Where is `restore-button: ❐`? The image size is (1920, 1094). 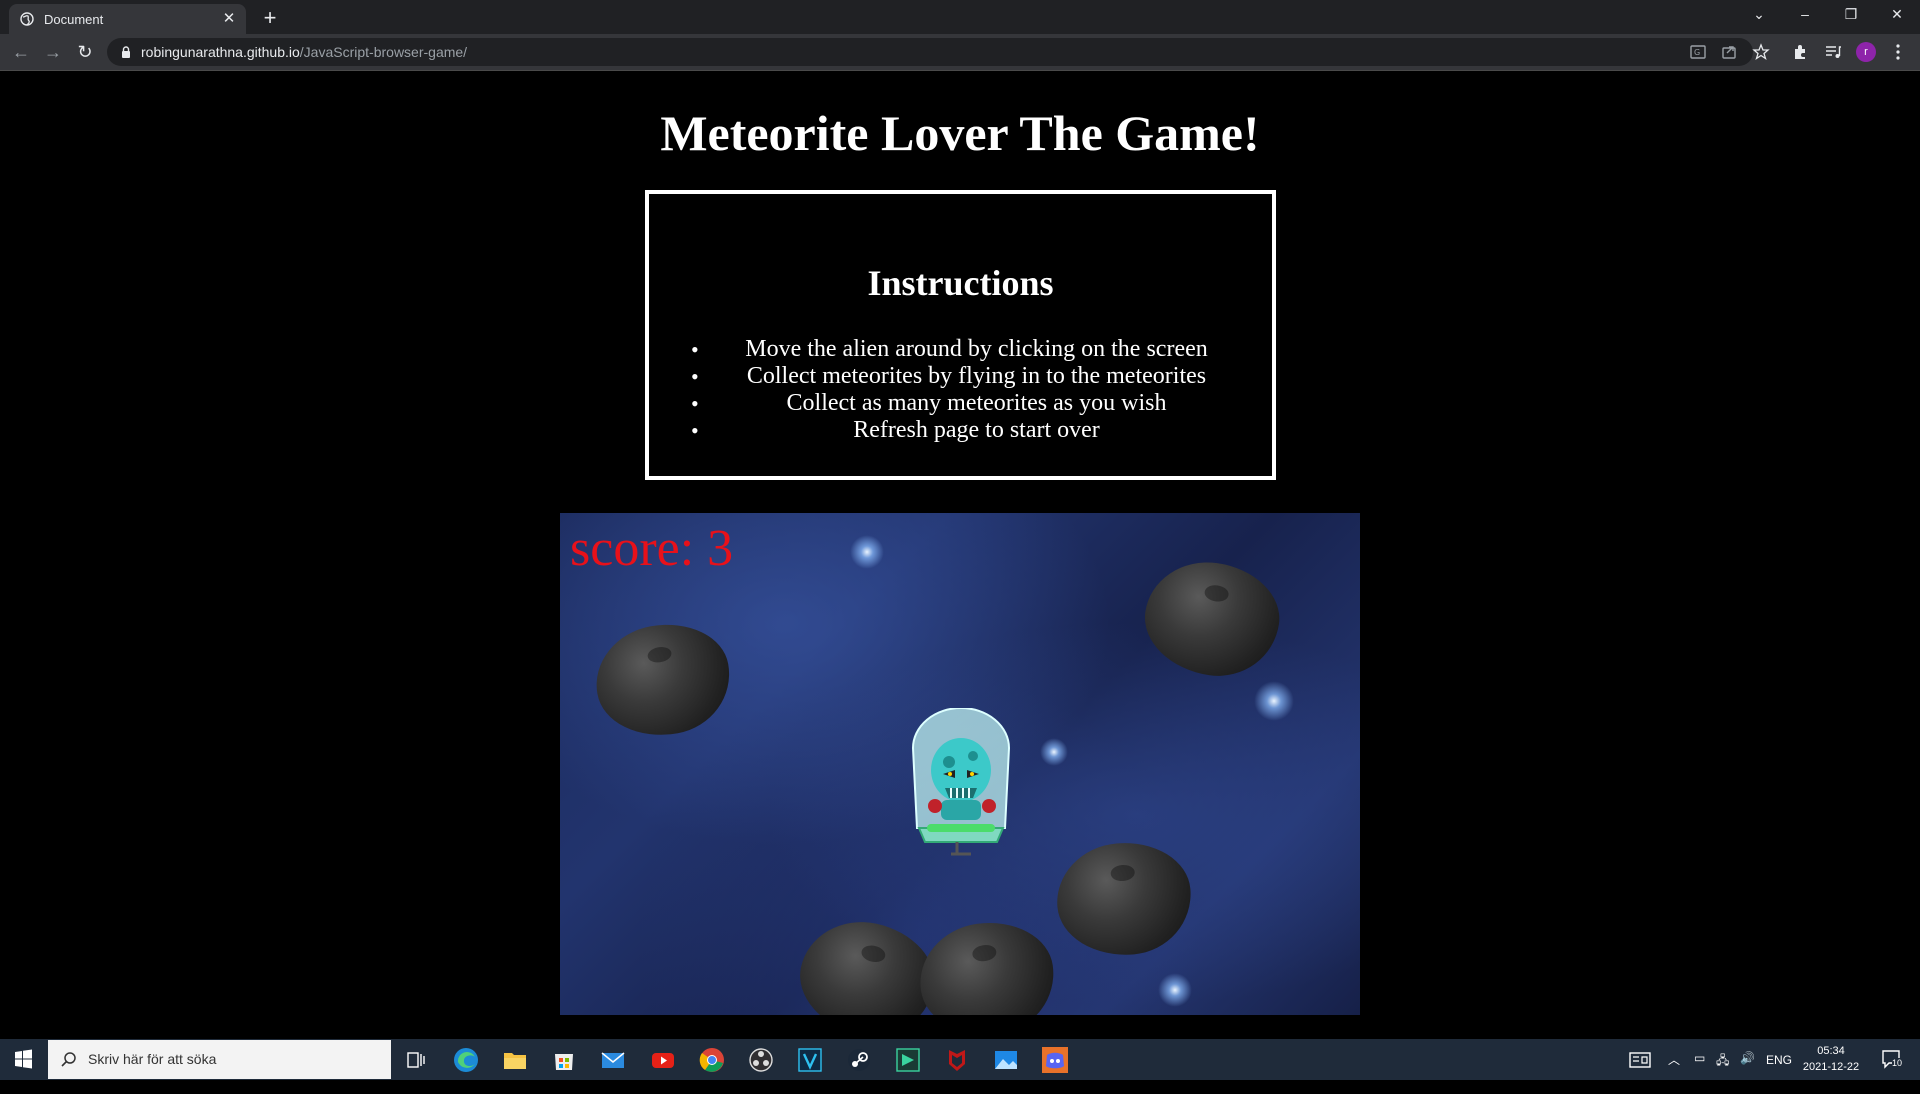 restore-button: ❐ is located at coordinates (1851, 15).